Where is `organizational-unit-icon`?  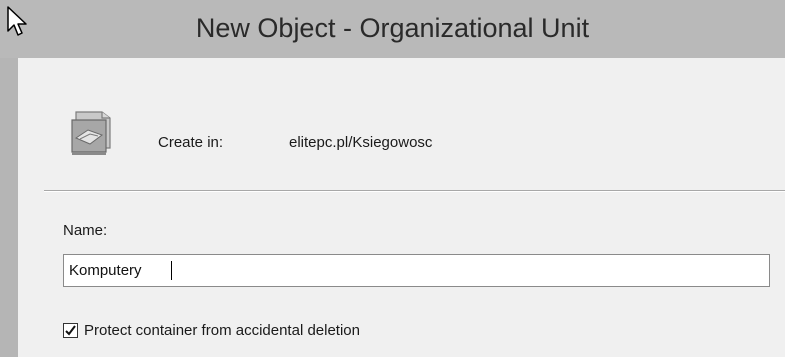
organizational-unit-icon is located at coordinates (91, 133).